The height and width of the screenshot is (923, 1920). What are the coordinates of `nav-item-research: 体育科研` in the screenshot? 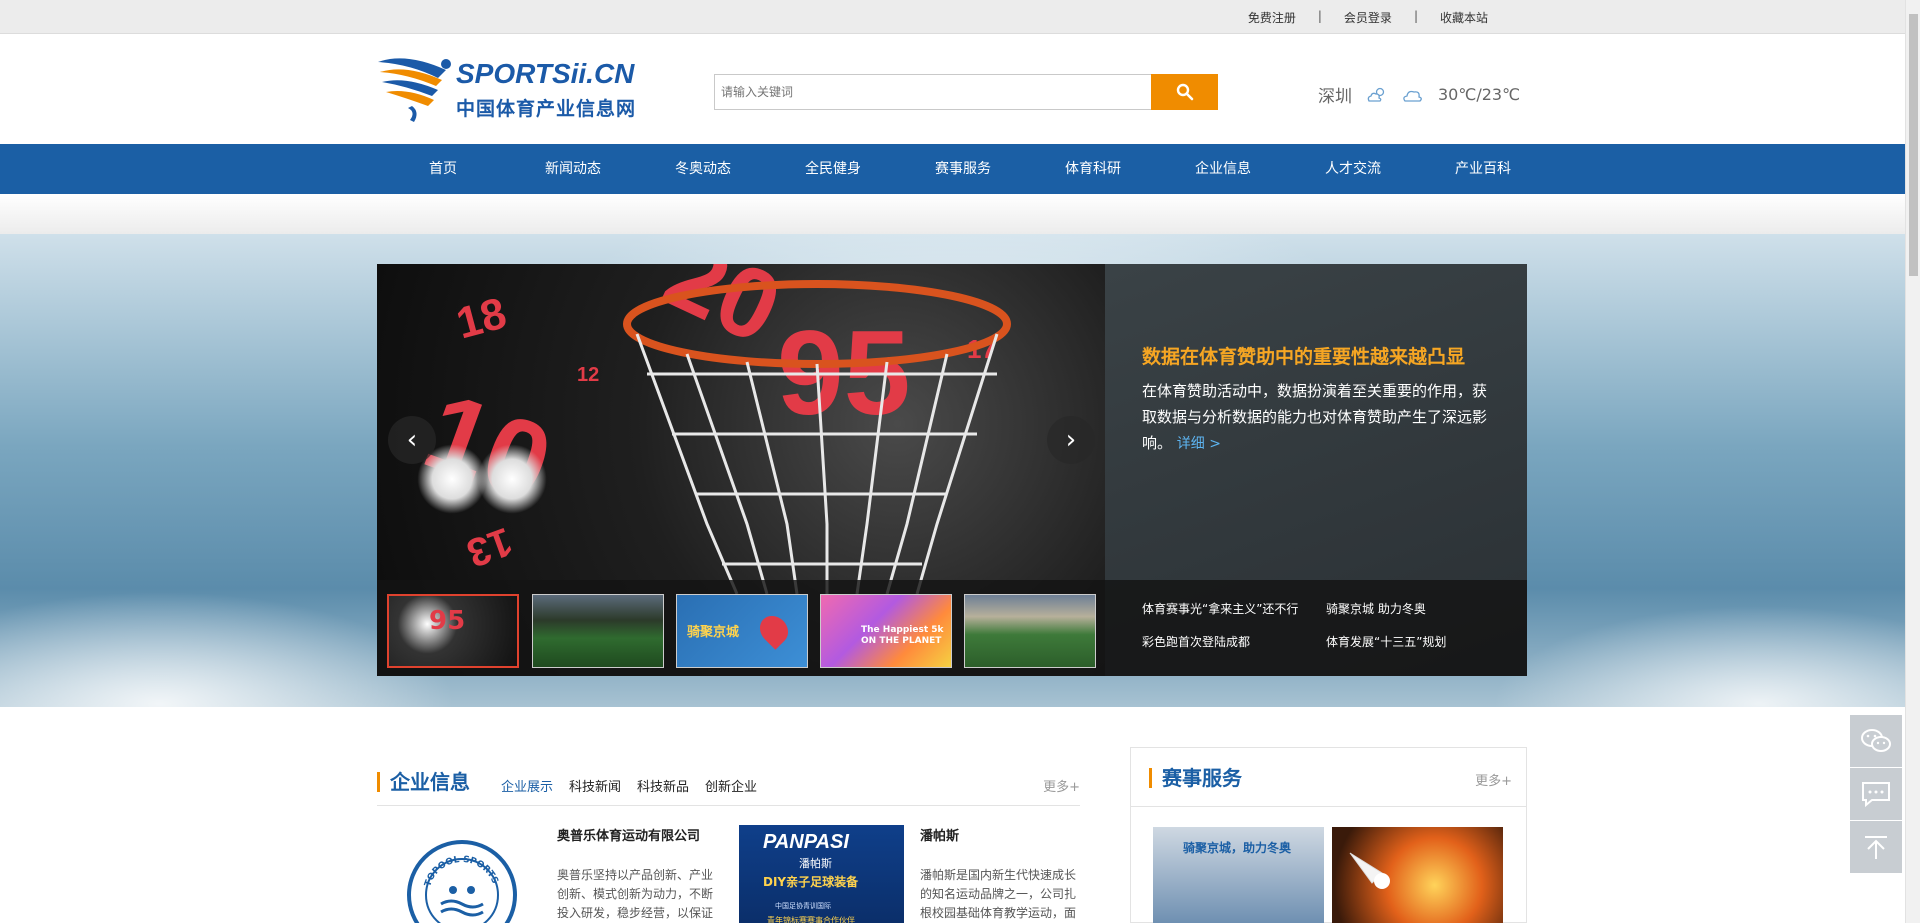 It's located at (1093, 169).